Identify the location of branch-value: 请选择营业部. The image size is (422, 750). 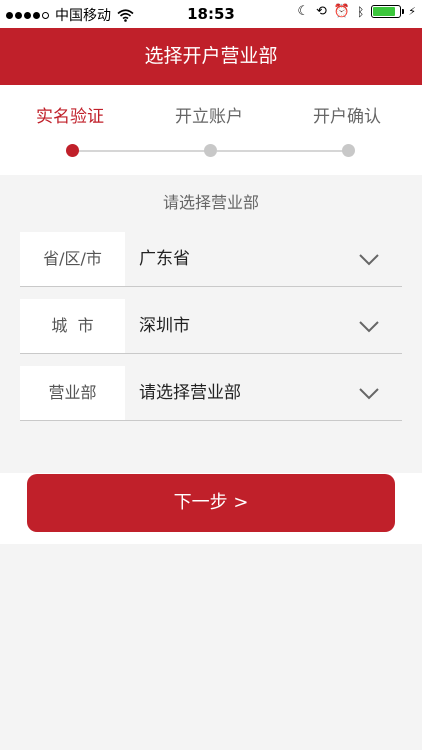
(190, 393).